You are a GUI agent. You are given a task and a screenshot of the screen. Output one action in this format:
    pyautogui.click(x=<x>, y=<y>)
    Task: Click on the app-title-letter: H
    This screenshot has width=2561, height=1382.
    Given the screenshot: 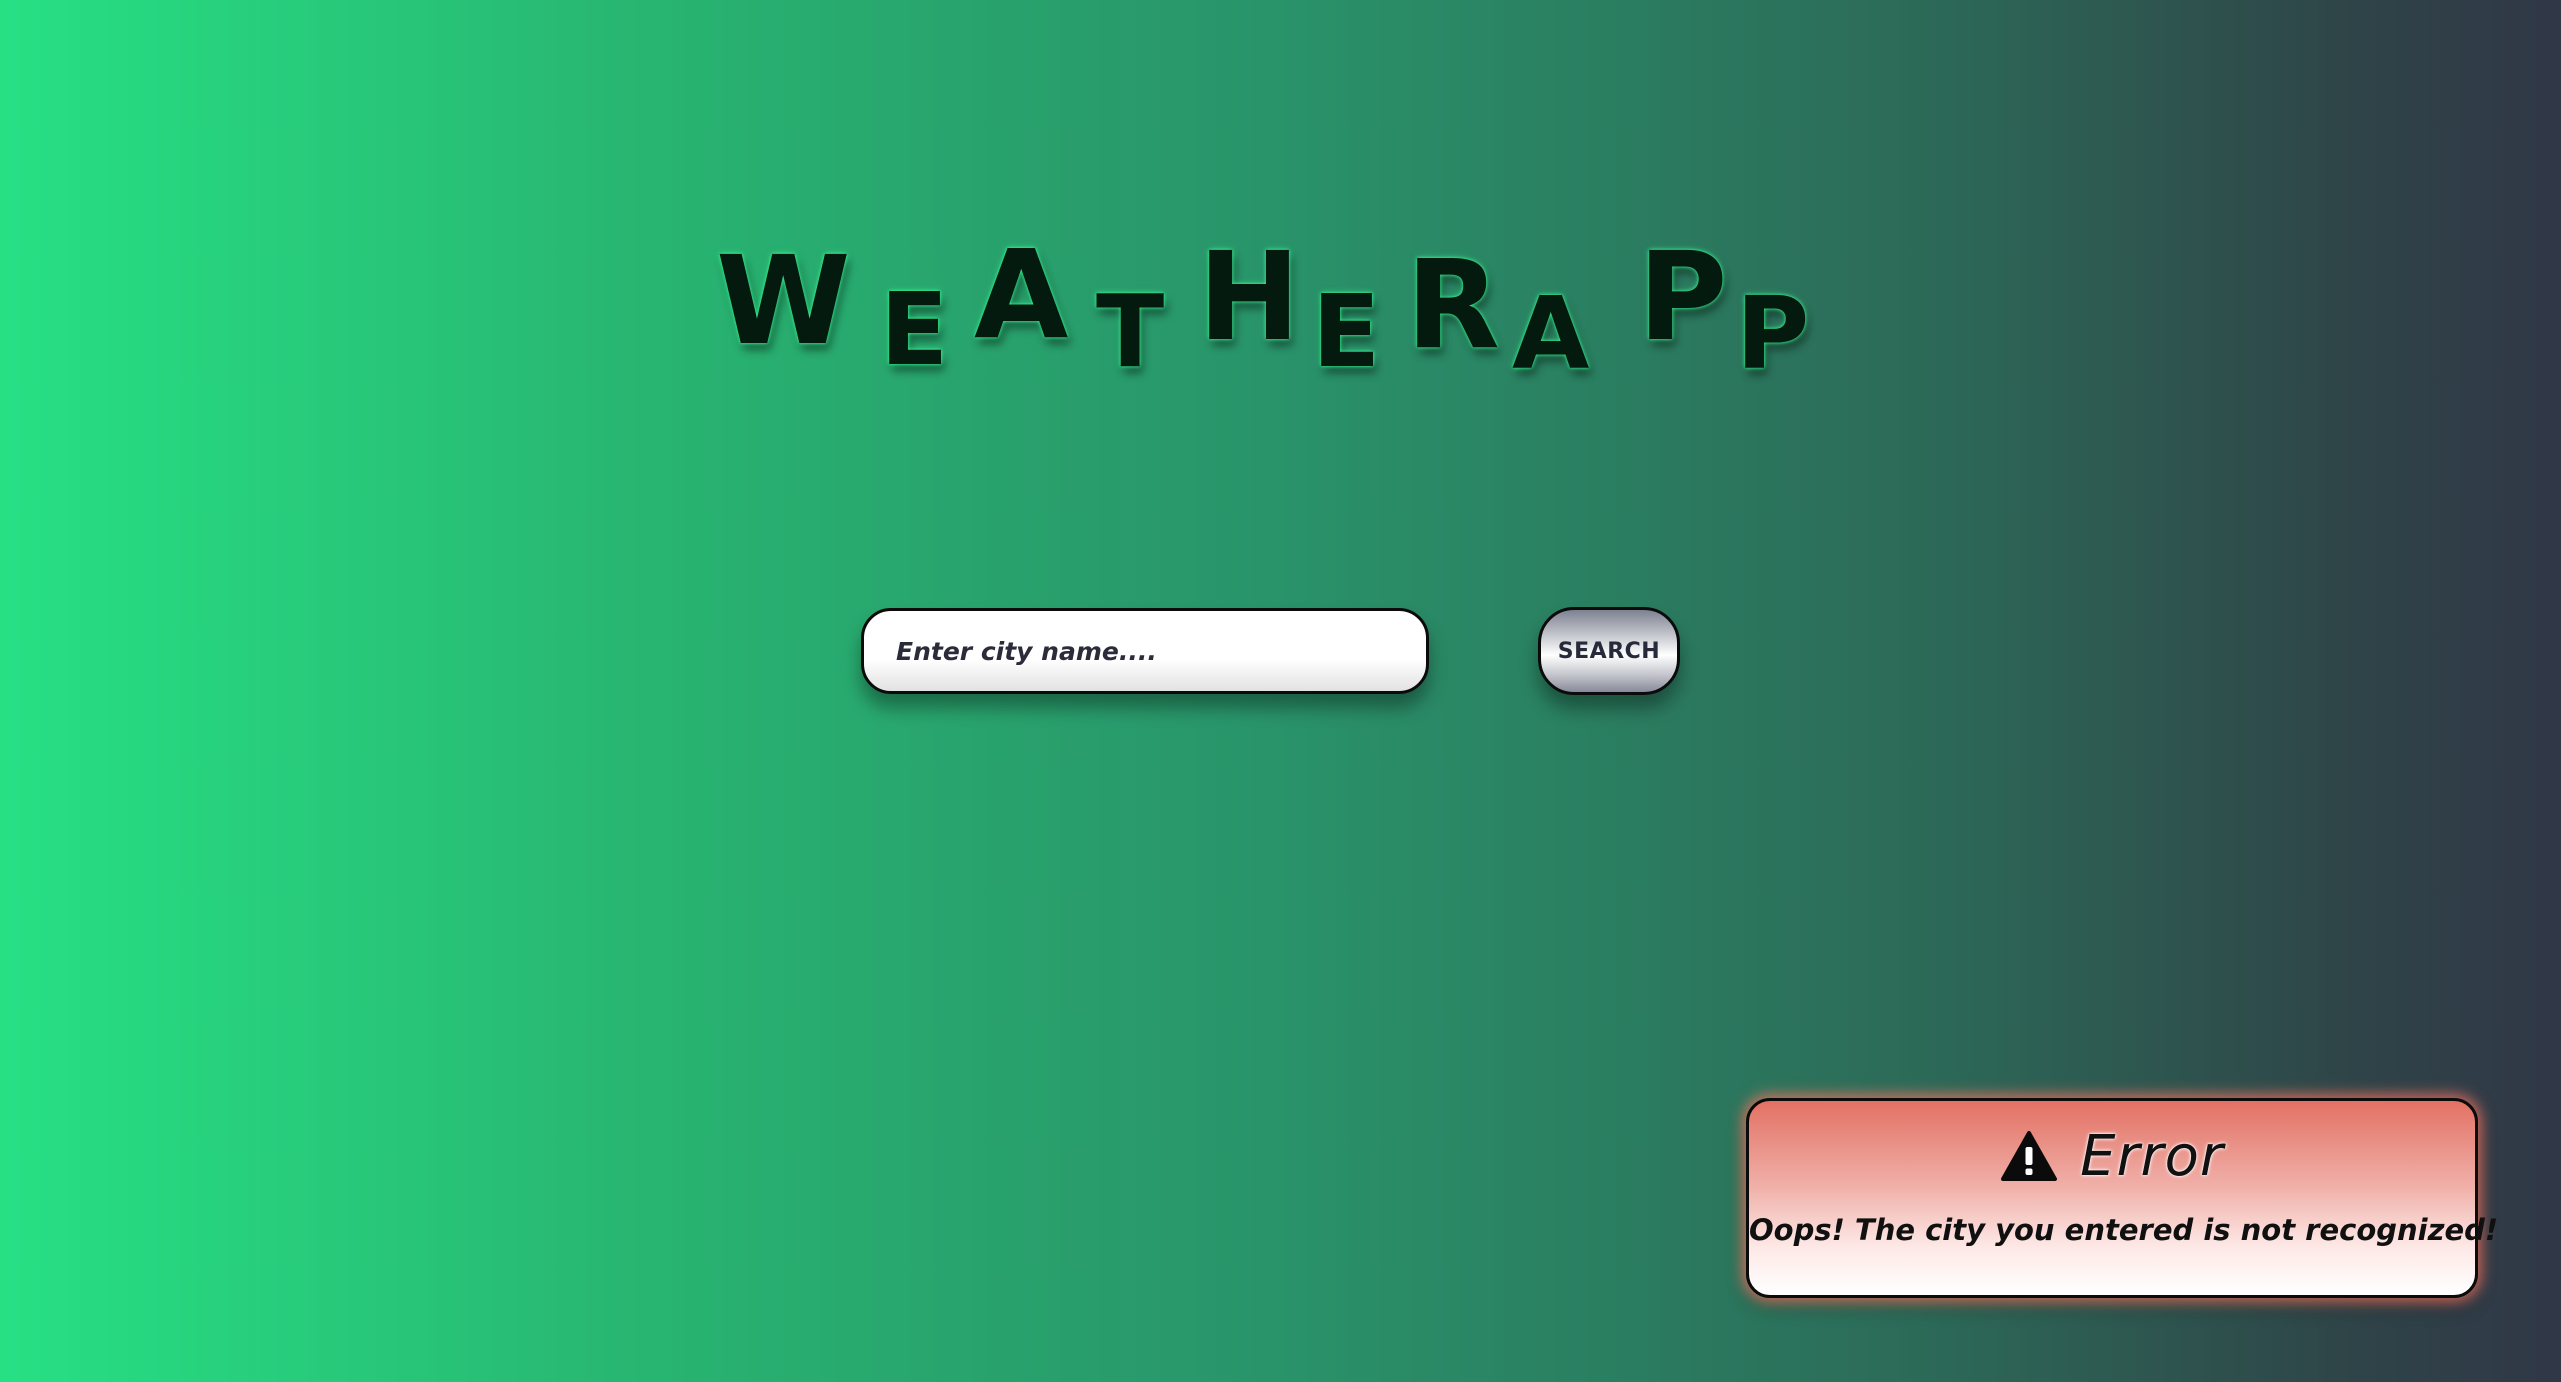 What is the action you would take?
    pyautogui.click(x=1249, y=297)
    